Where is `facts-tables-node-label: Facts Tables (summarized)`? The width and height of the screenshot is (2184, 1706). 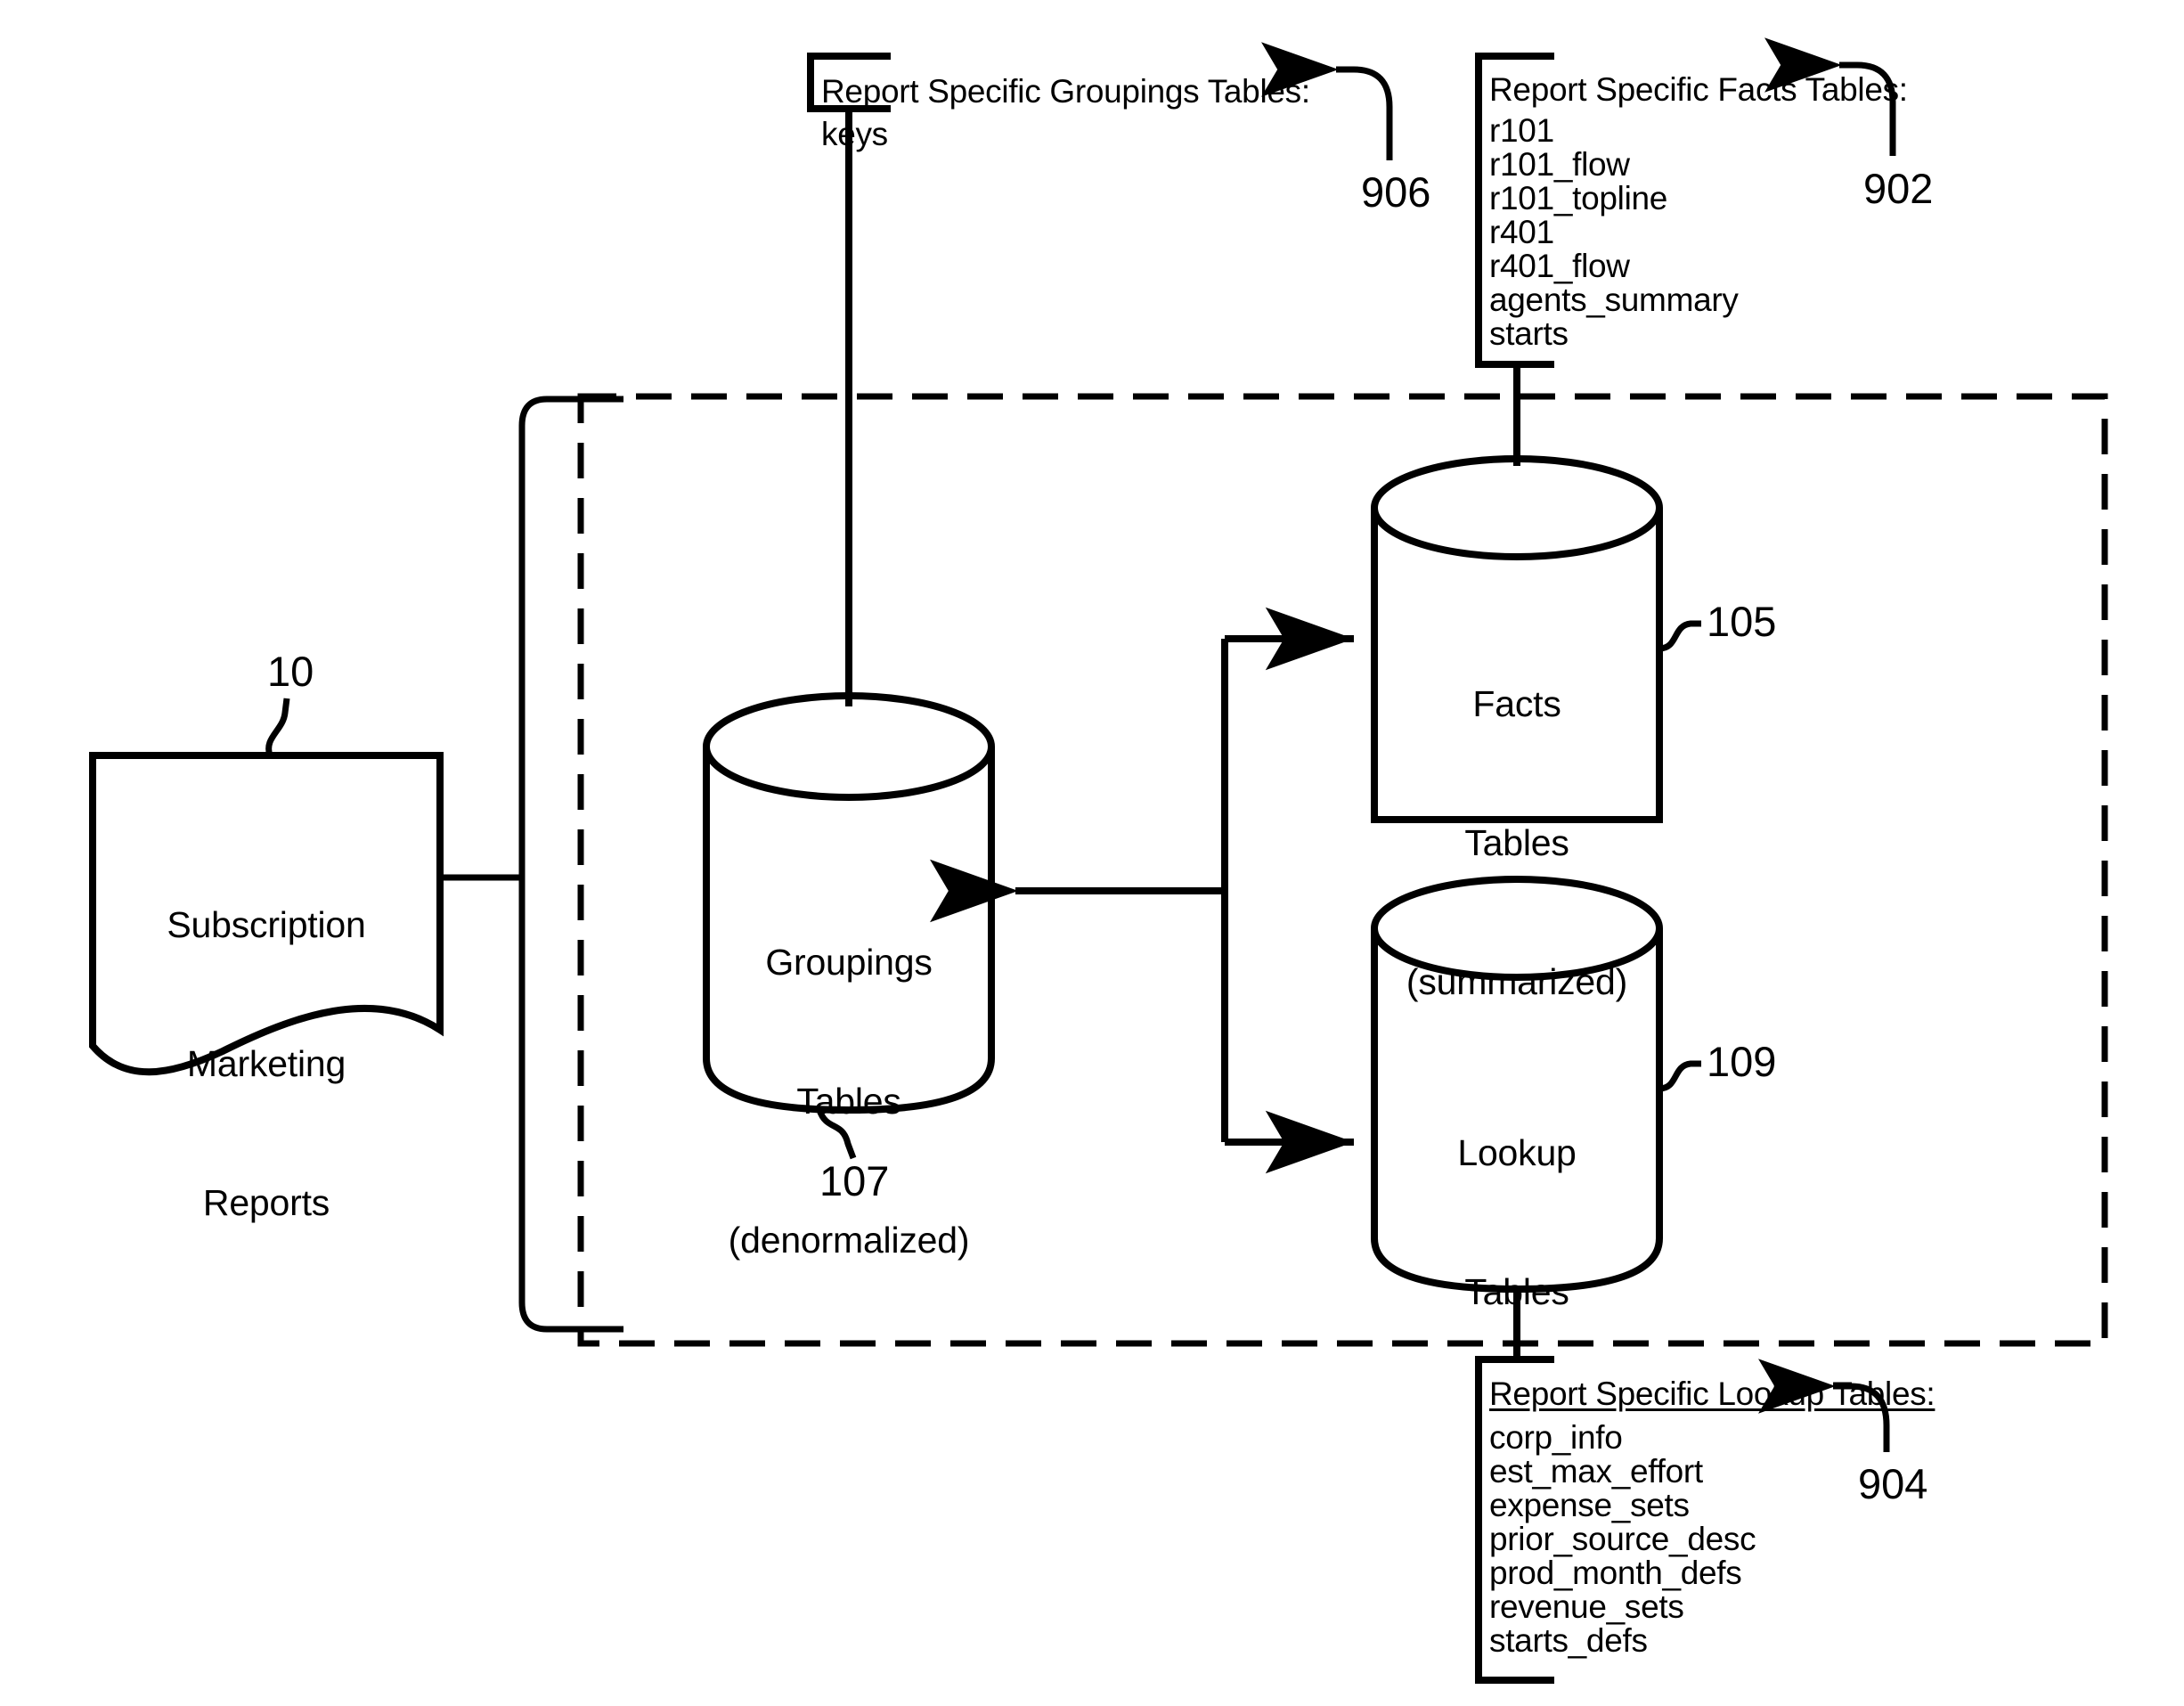
facts-tables-node-label: Facts Tables (summarized) is located at coordinates (1516, 843).